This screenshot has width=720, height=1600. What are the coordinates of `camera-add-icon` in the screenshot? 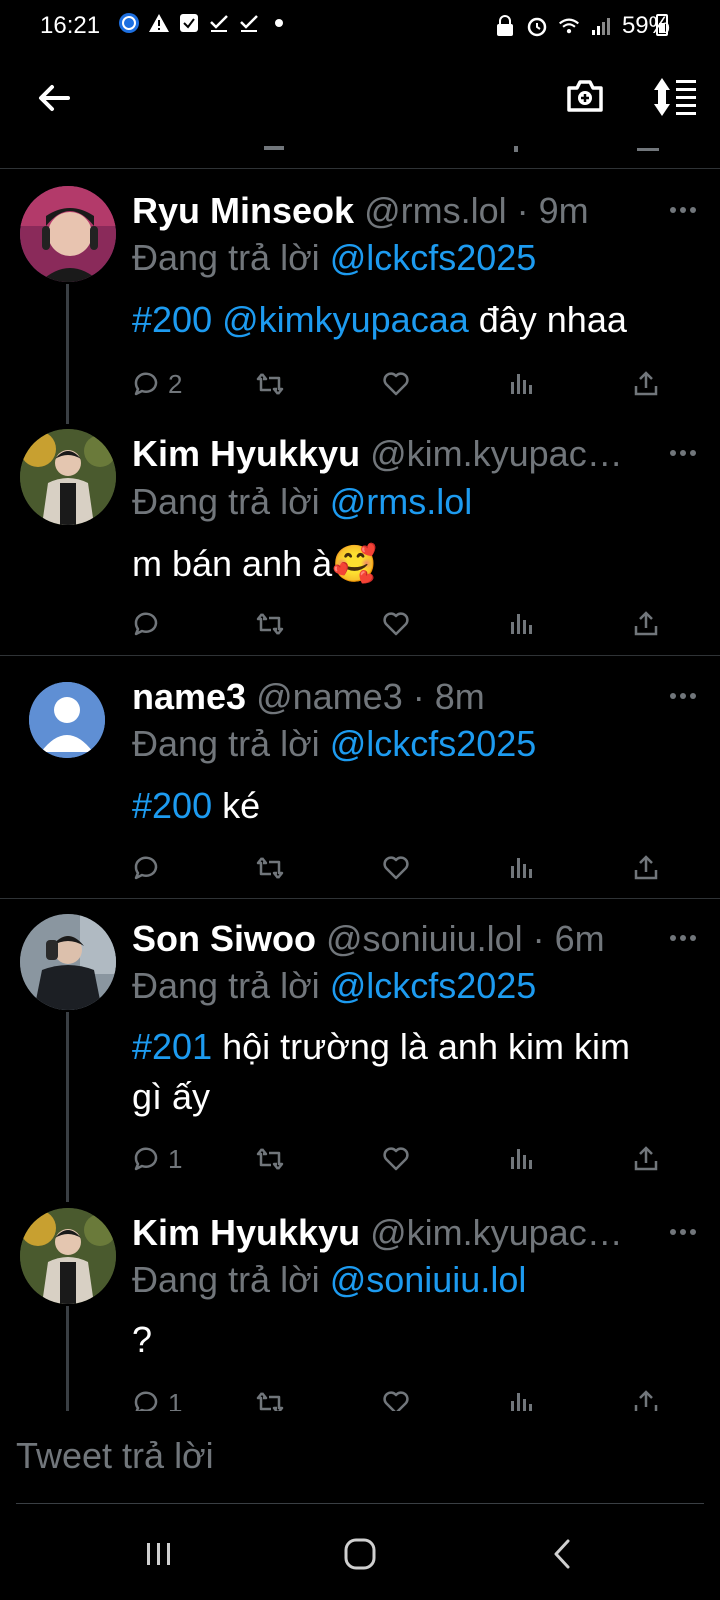 It's located at (585, 96).